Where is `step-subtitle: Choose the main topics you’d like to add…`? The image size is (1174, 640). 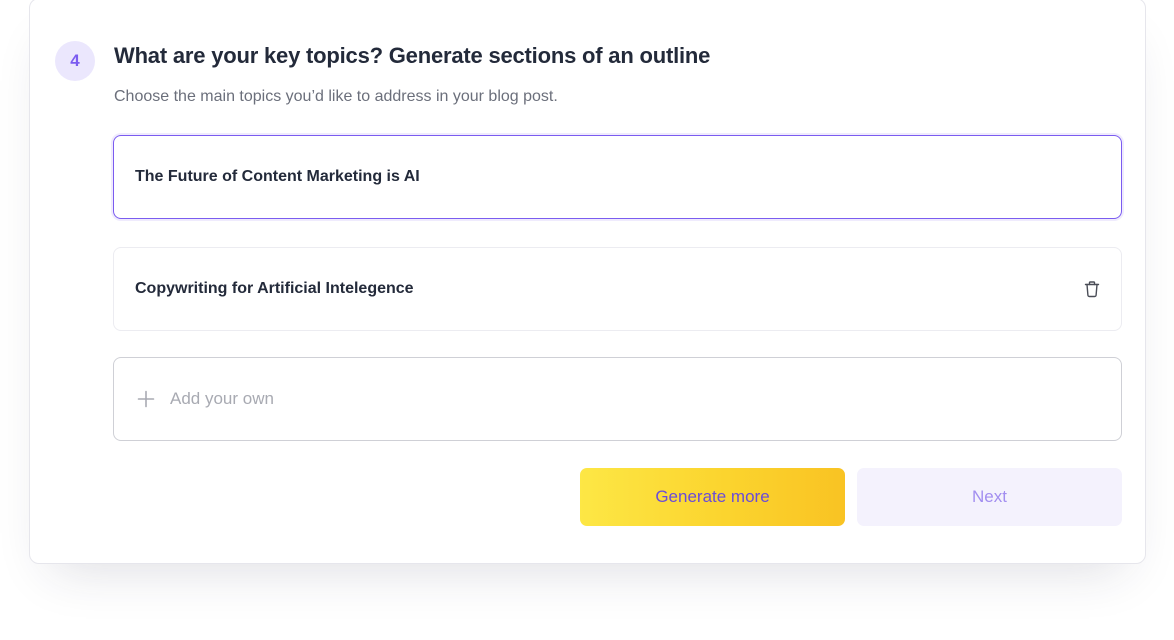 step-subtitle: Choose the main topics you’d like to add… is located at coordinates (336, 96).